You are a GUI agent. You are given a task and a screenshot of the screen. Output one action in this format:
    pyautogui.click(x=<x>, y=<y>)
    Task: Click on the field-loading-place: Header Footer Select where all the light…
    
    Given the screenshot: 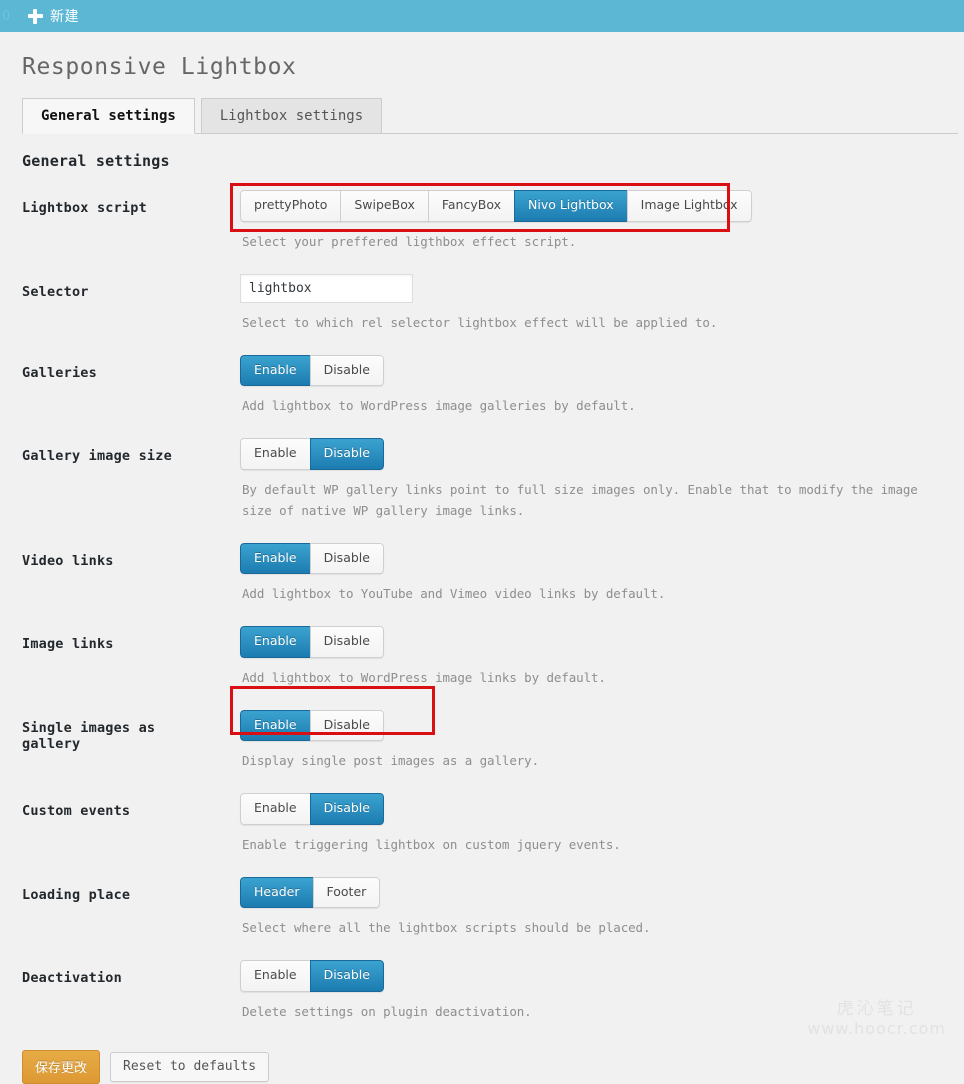 What is the action you would take?
    pyautogui.click(x=592, y=907)
    